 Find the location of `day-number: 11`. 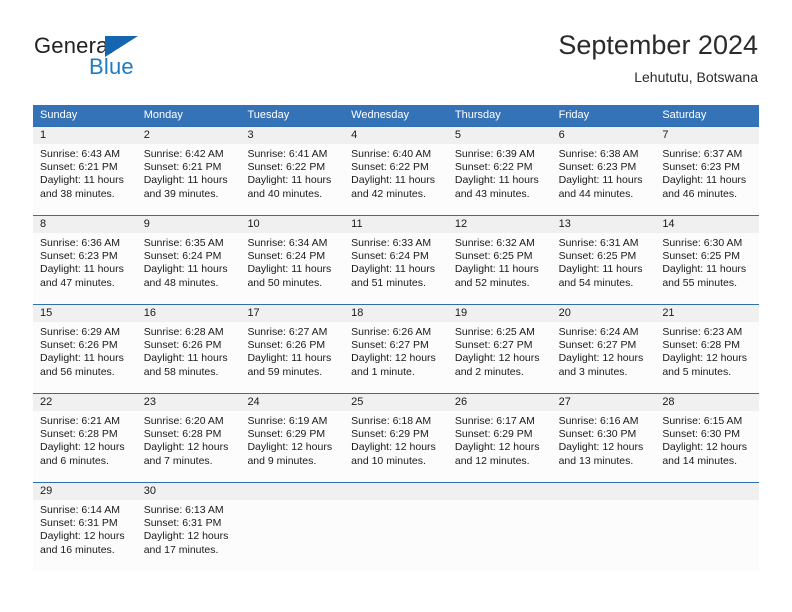

day-number: 11 is located at coordinates (396, 224).